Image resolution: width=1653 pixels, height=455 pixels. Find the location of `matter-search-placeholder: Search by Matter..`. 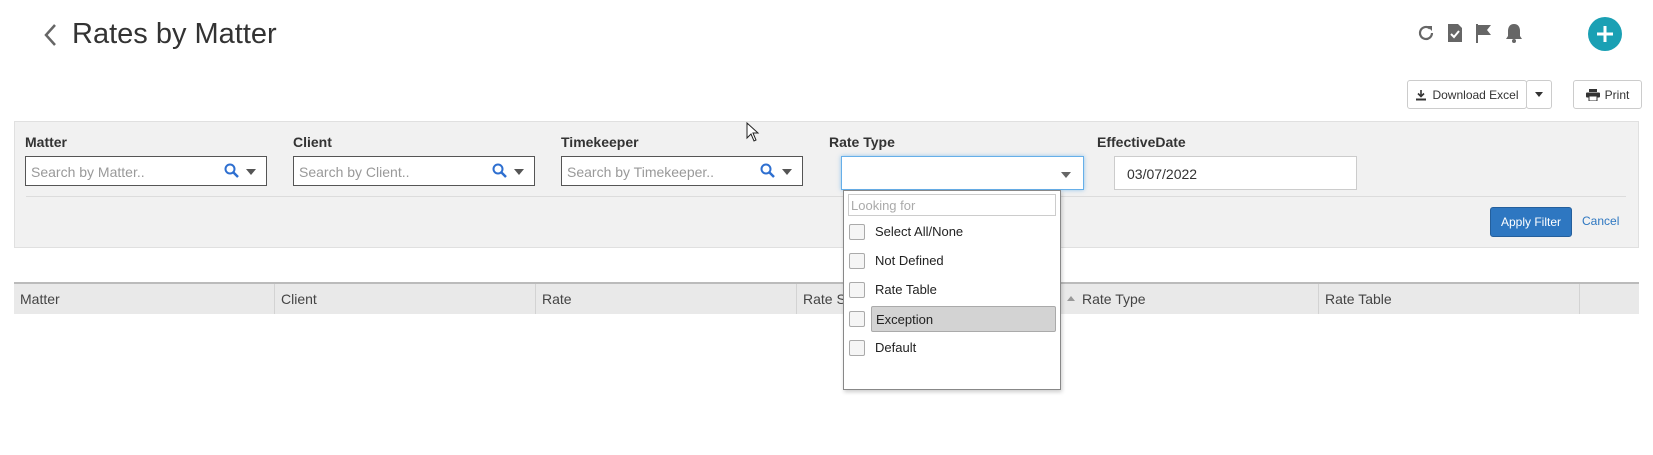

matter-search-placeholder: Search by Matter.. is located at coordinates (88, 172).